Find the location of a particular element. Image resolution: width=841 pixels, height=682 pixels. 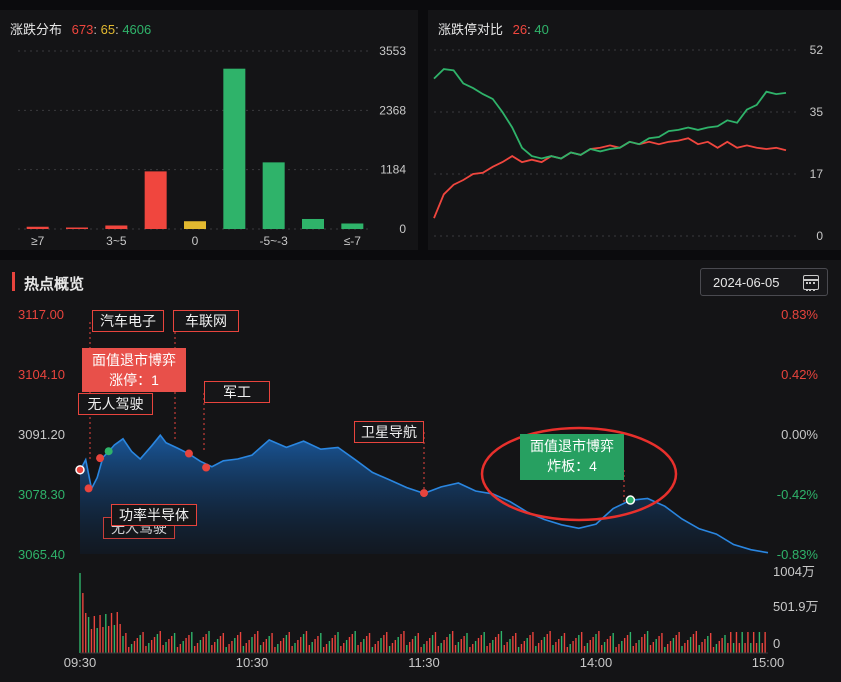

y-tick-label: 35 is located at coordinates (817, 112).